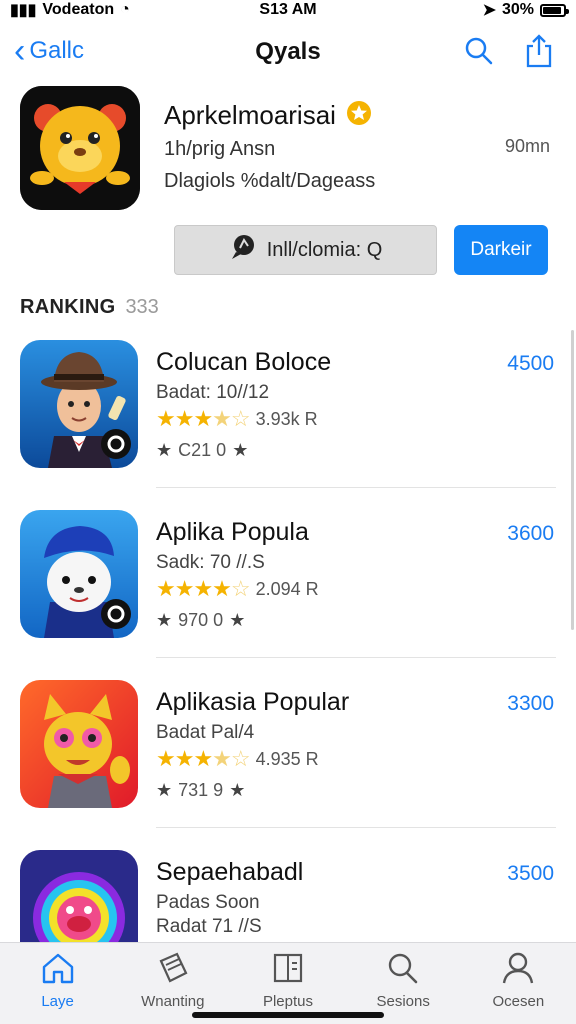  I want to click on item-meta: ★ C21 0 ★, so click(202, 450).